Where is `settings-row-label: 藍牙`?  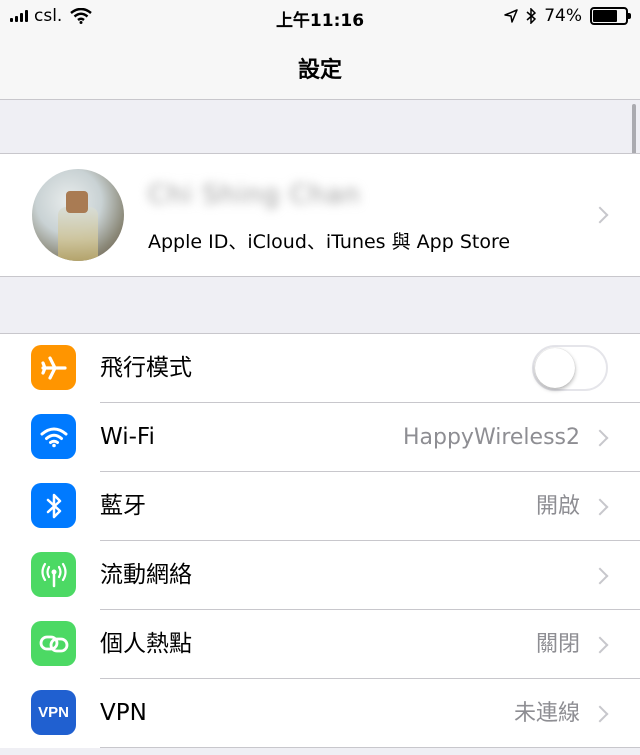 settings-row-label: 藍牙 is located at coordinates (123, 506).